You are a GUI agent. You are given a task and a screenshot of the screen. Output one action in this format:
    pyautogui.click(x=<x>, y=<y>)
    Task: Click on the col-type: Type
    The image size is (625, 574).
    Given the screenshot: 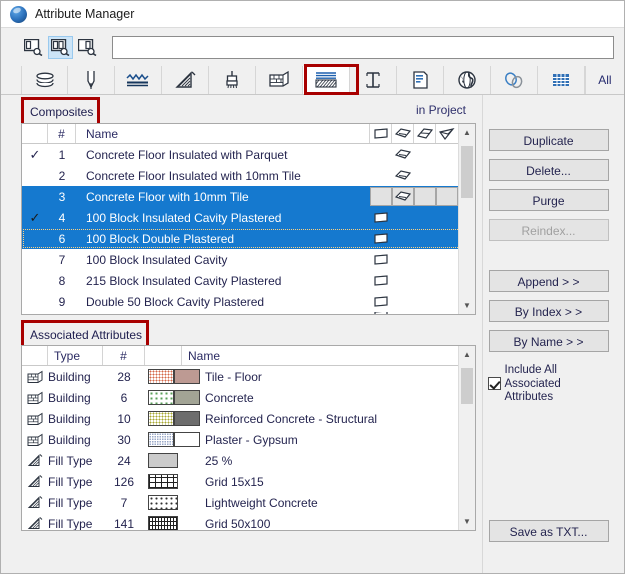 What is the action you would take?
    pyautogui.click(x=75, y=355)
    